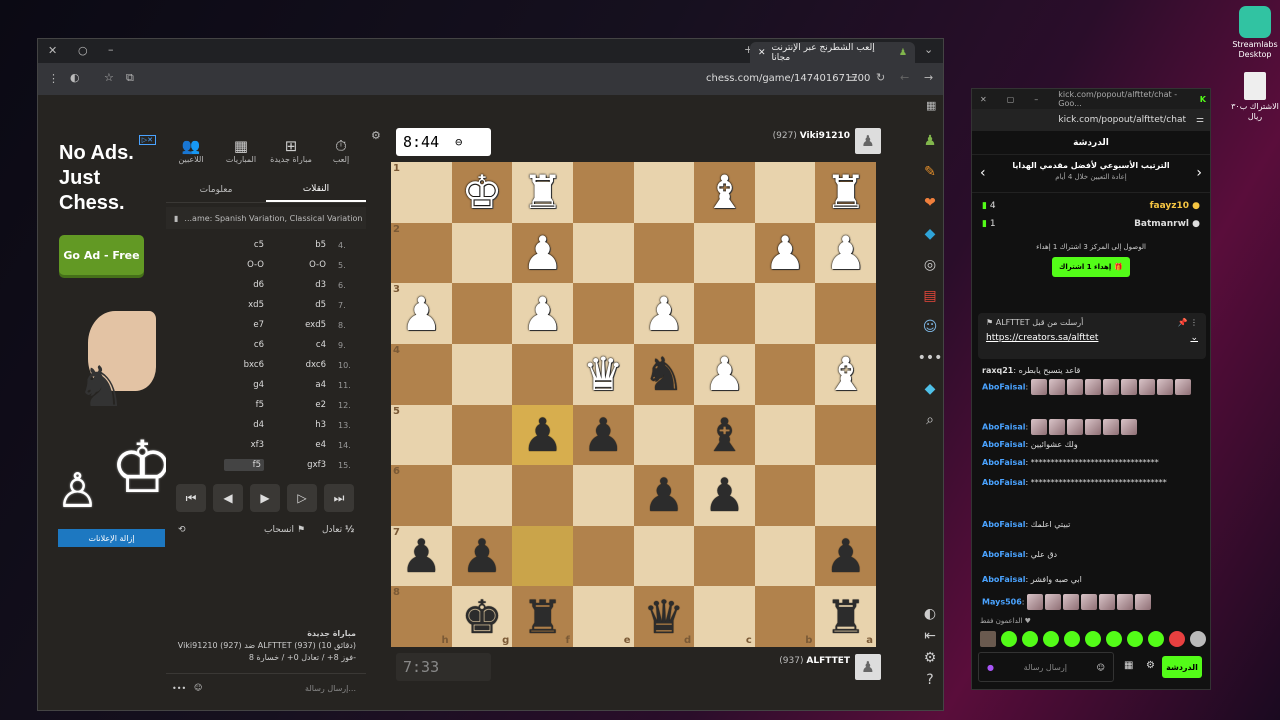 This screenshot has height=720, width=1280. What do you see at coordinates (928, 77) in the screenshot?
I see `forward-icon: →` at bounding box center [928, 77].